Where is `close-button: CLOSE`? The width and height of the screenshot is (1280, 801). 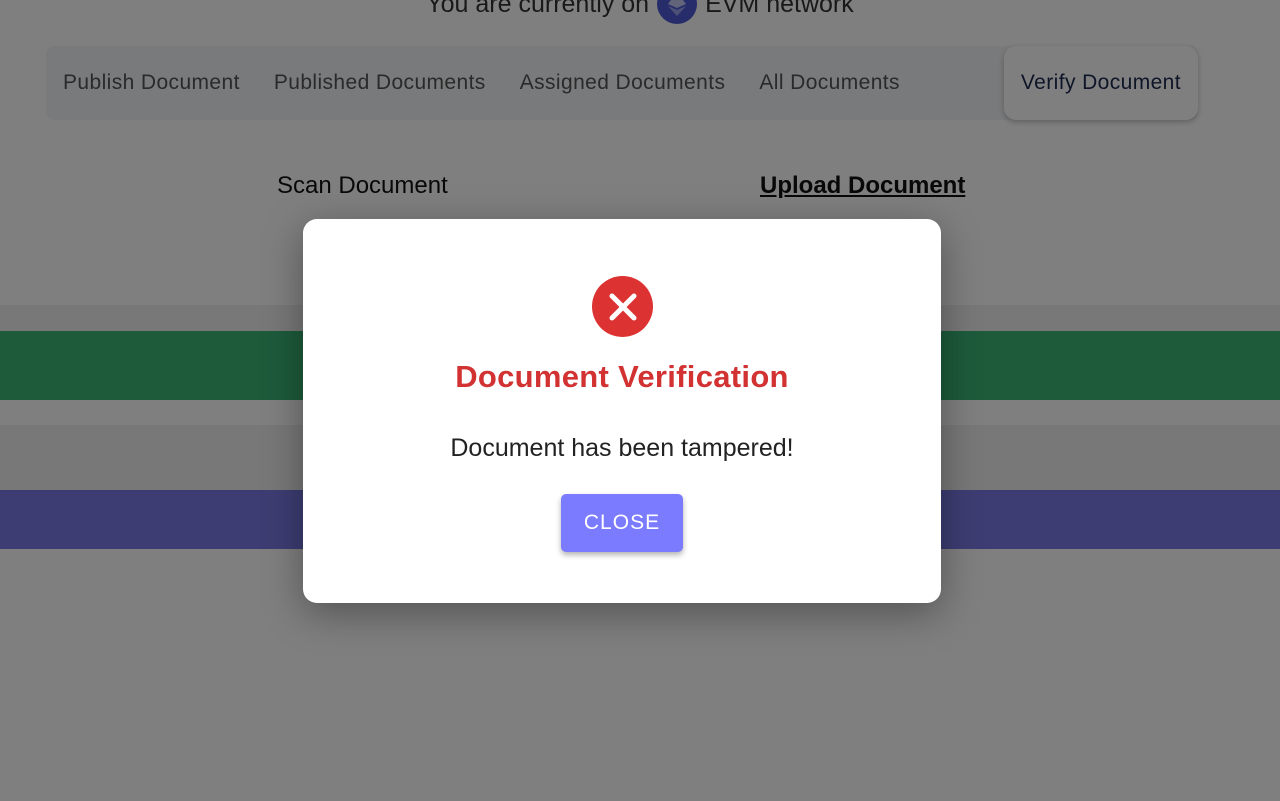 close-button: CLOSE is located at coordinates (622, 523).